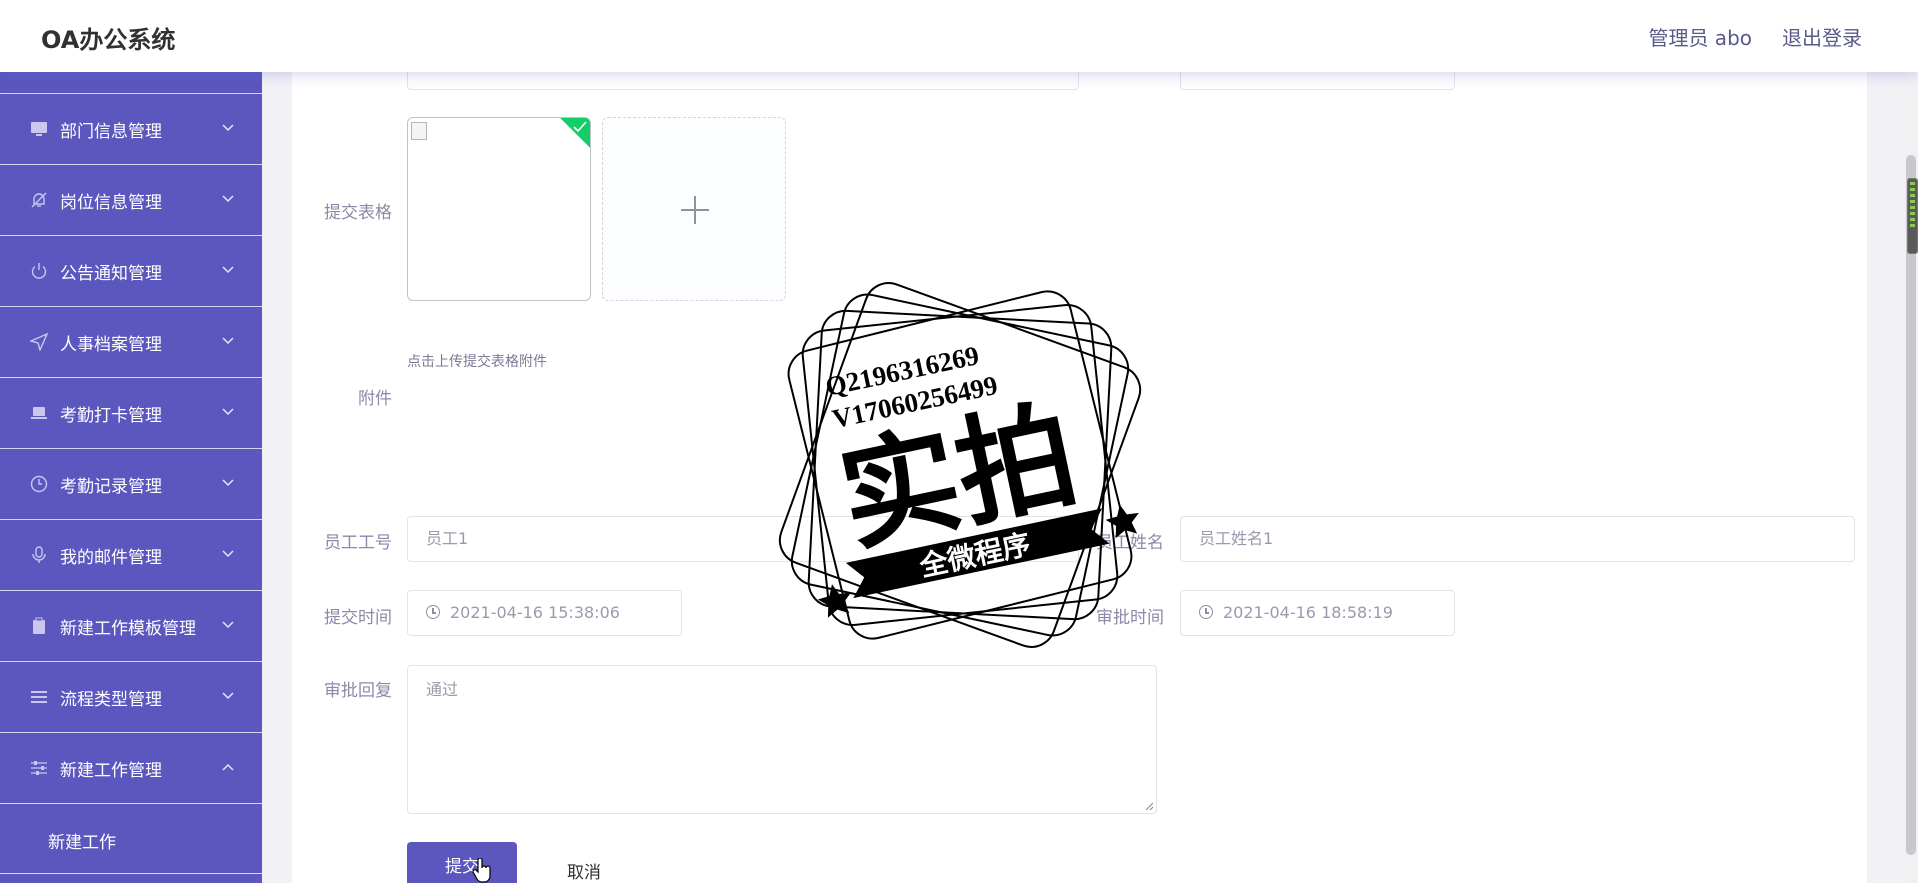 The image size is (1918, 883). What do you see at coordinates (39, 200) in the screenshot?
I see `bell-off-icon` at bounding box center [39, 200].